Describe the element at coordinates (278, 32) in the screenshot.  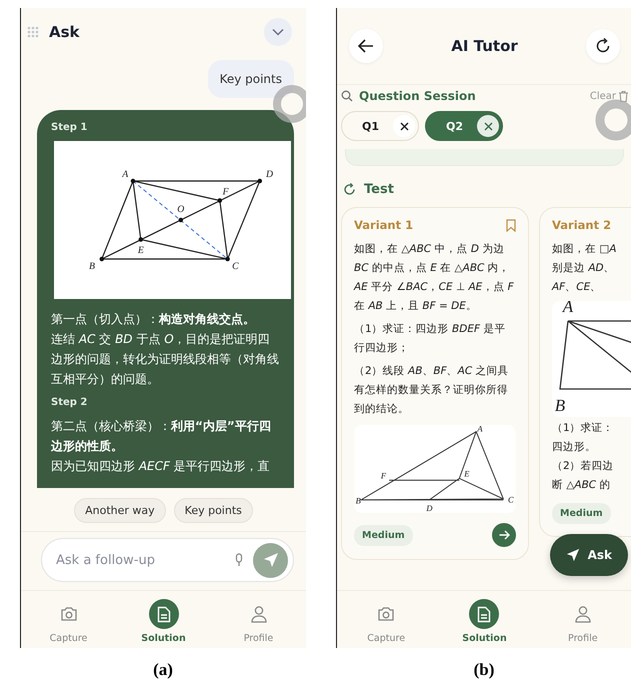
I see `chevron-down-icon` at that location.